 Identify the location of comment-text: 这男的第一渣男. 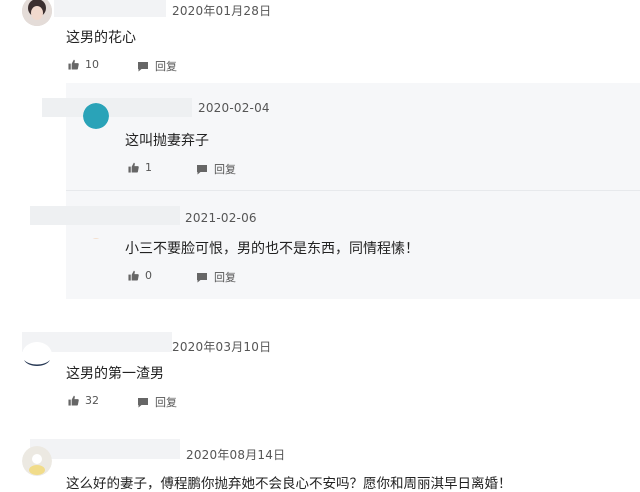
(115, 374).